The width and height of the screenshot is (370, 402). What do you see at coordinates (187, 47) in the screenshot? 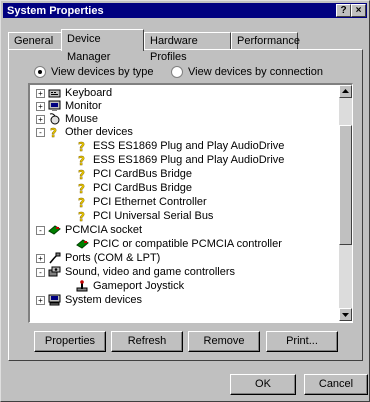
I see `tab-hardware-profiles: Hardware Profiles` at bounding box center [187, 47].